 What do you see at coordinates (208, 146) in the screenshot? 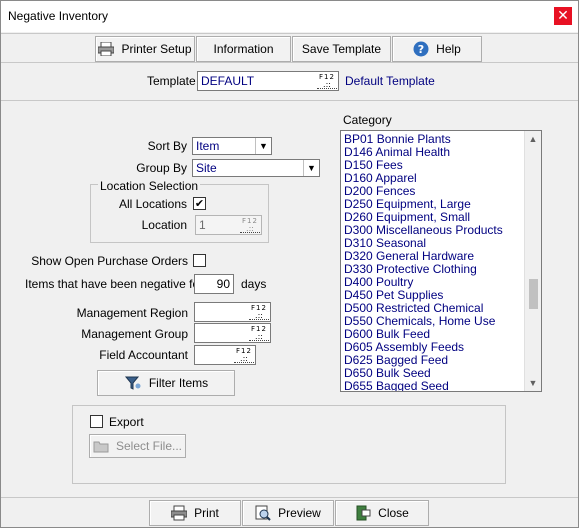
I see `sort-by-value: Item` at bounding box center [208, 146].